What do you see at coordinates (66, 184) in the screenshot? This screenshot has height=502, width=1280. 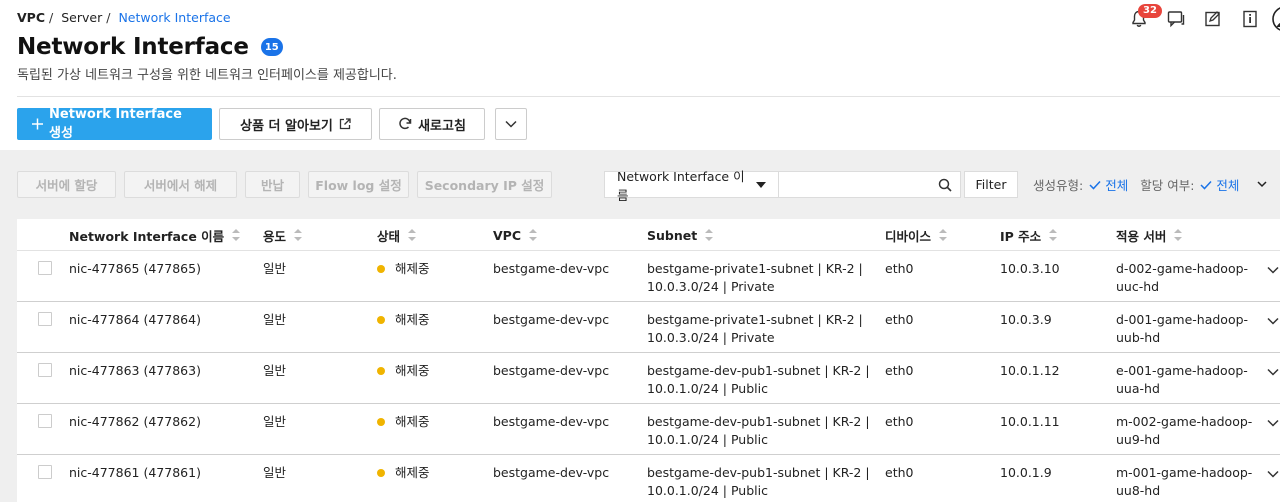 I see `assign-to-server-button: 서버에 할당` at bounding box center [66, 184].